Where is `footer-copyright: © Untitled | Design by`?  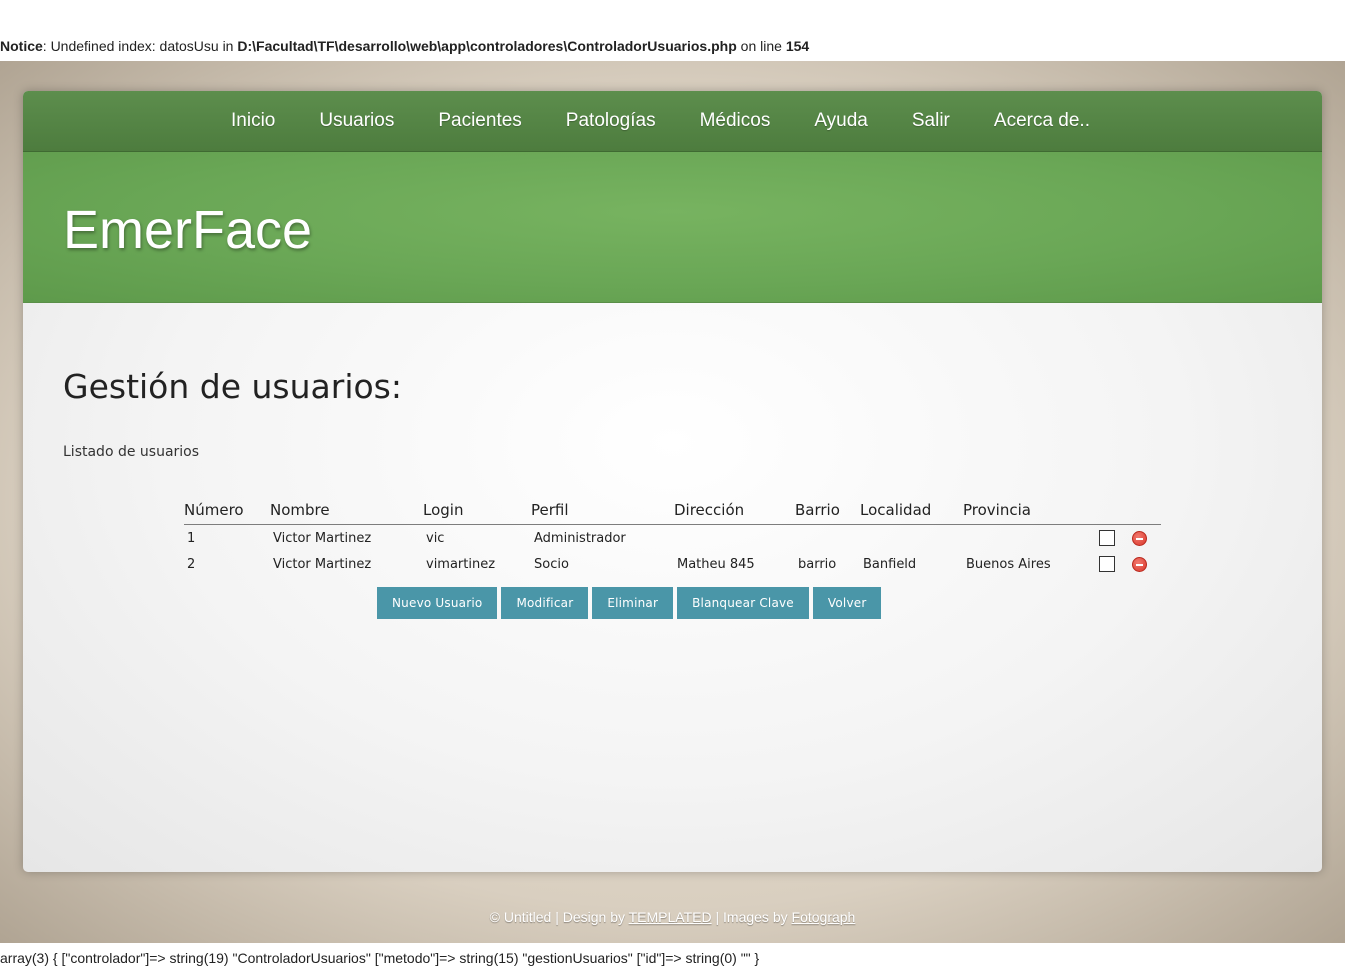
footer-copyright: © Untitled | Design by is located at coordinates (559, 917).